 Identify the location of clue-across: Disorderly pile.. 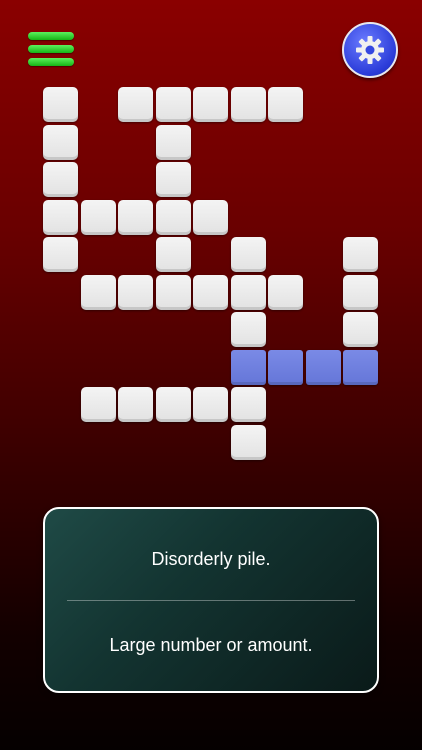
(211, 559).